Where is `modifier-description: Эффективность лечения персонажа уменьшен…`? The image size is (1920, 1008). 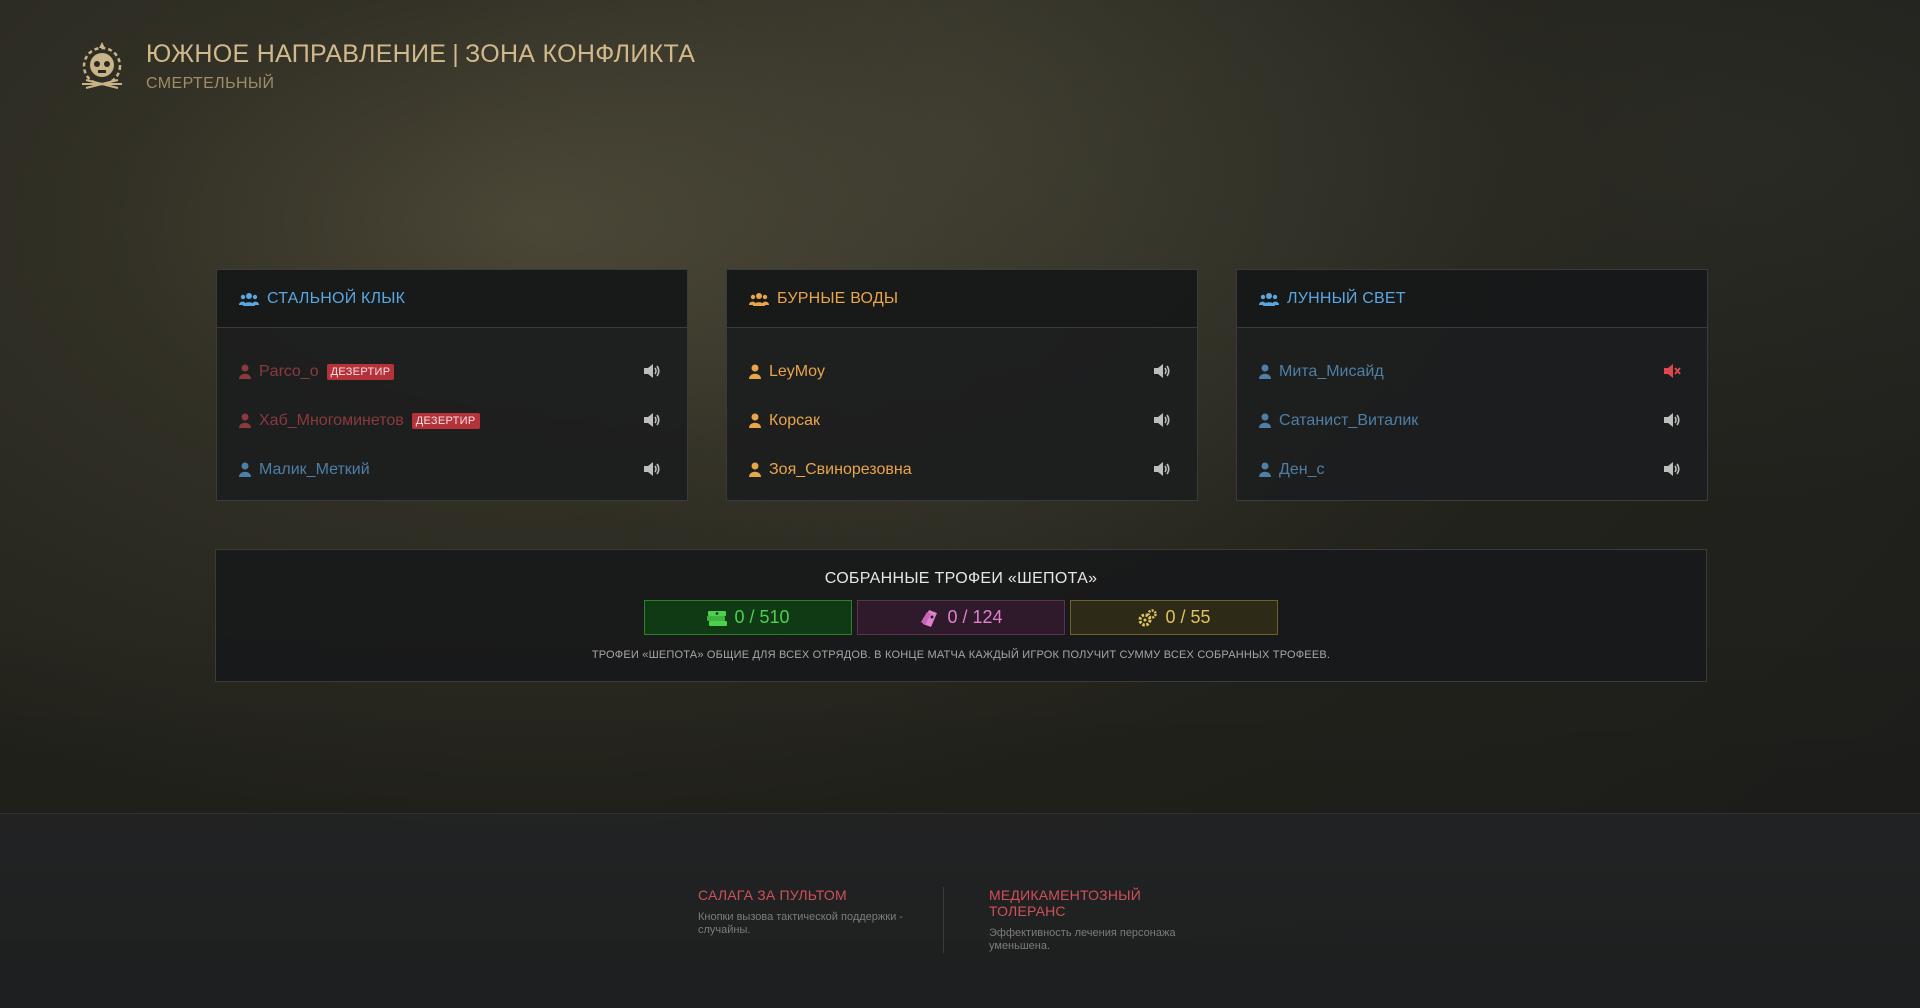
modifier-description: Эффективность лечения персонажа уменьшен… is located at coordinates (1082, 939).